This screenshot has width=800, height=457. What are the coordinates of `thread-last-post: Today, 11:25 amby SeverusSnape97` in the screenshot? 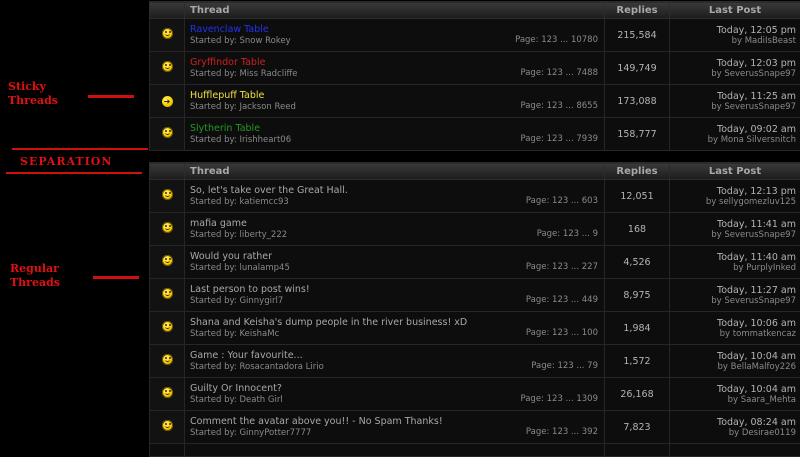 It's located at (735, 101).